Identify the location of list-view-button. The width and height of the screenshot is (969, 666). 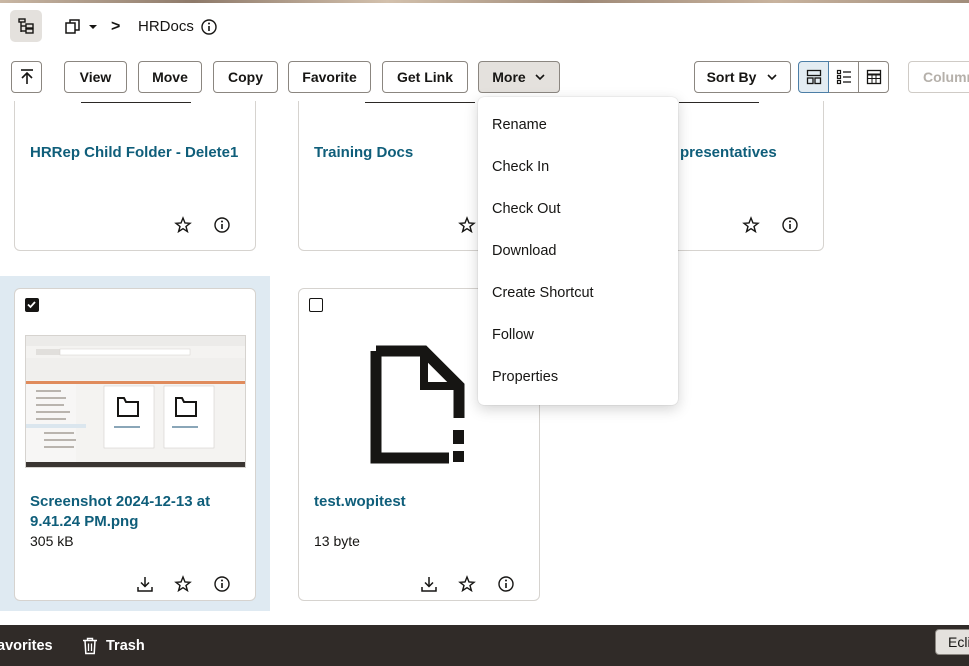
(843, 77).